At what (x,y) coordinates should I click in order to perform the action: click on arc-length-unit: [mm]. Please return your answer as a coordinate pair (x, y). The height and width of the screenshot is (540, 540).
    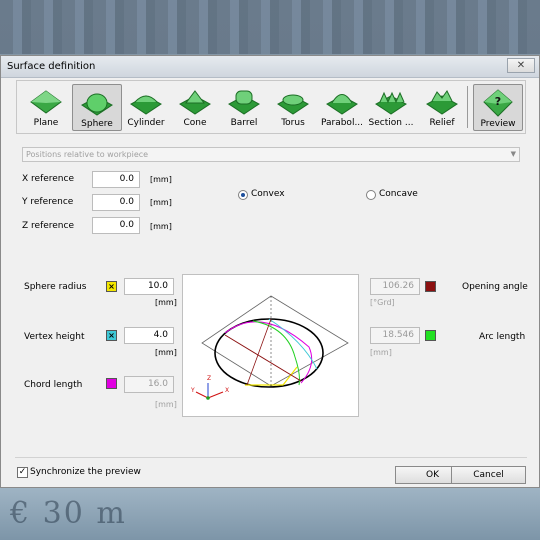
    Looking at the image, I should click on (381, 352).